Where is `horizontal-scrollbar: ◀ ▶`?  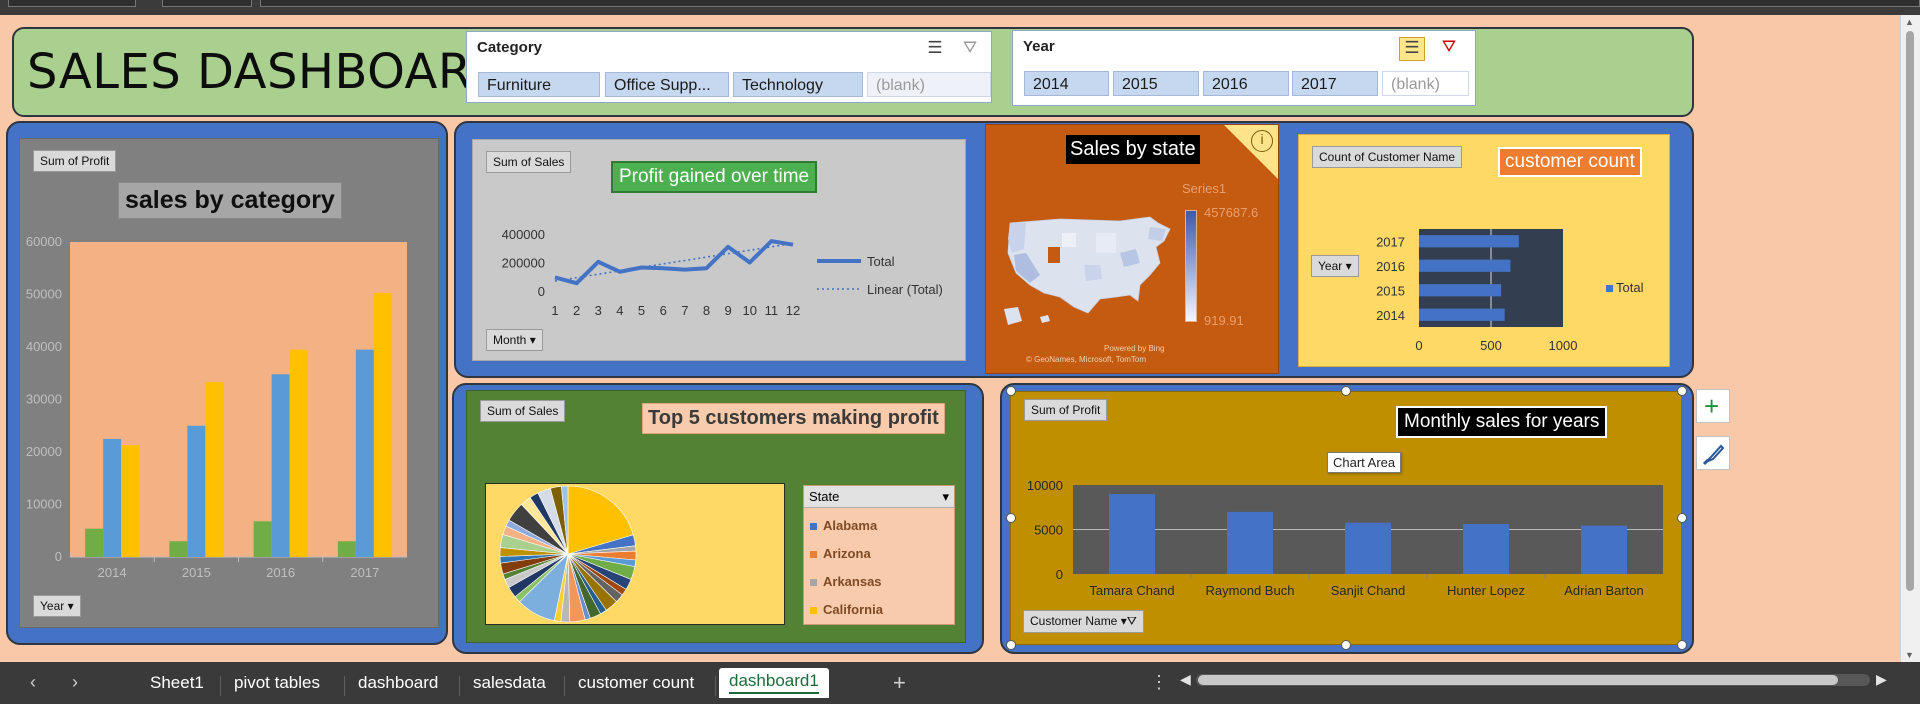
horizontal-scrollbar: ◀ ▶ is located at coordinates (1535, 679).